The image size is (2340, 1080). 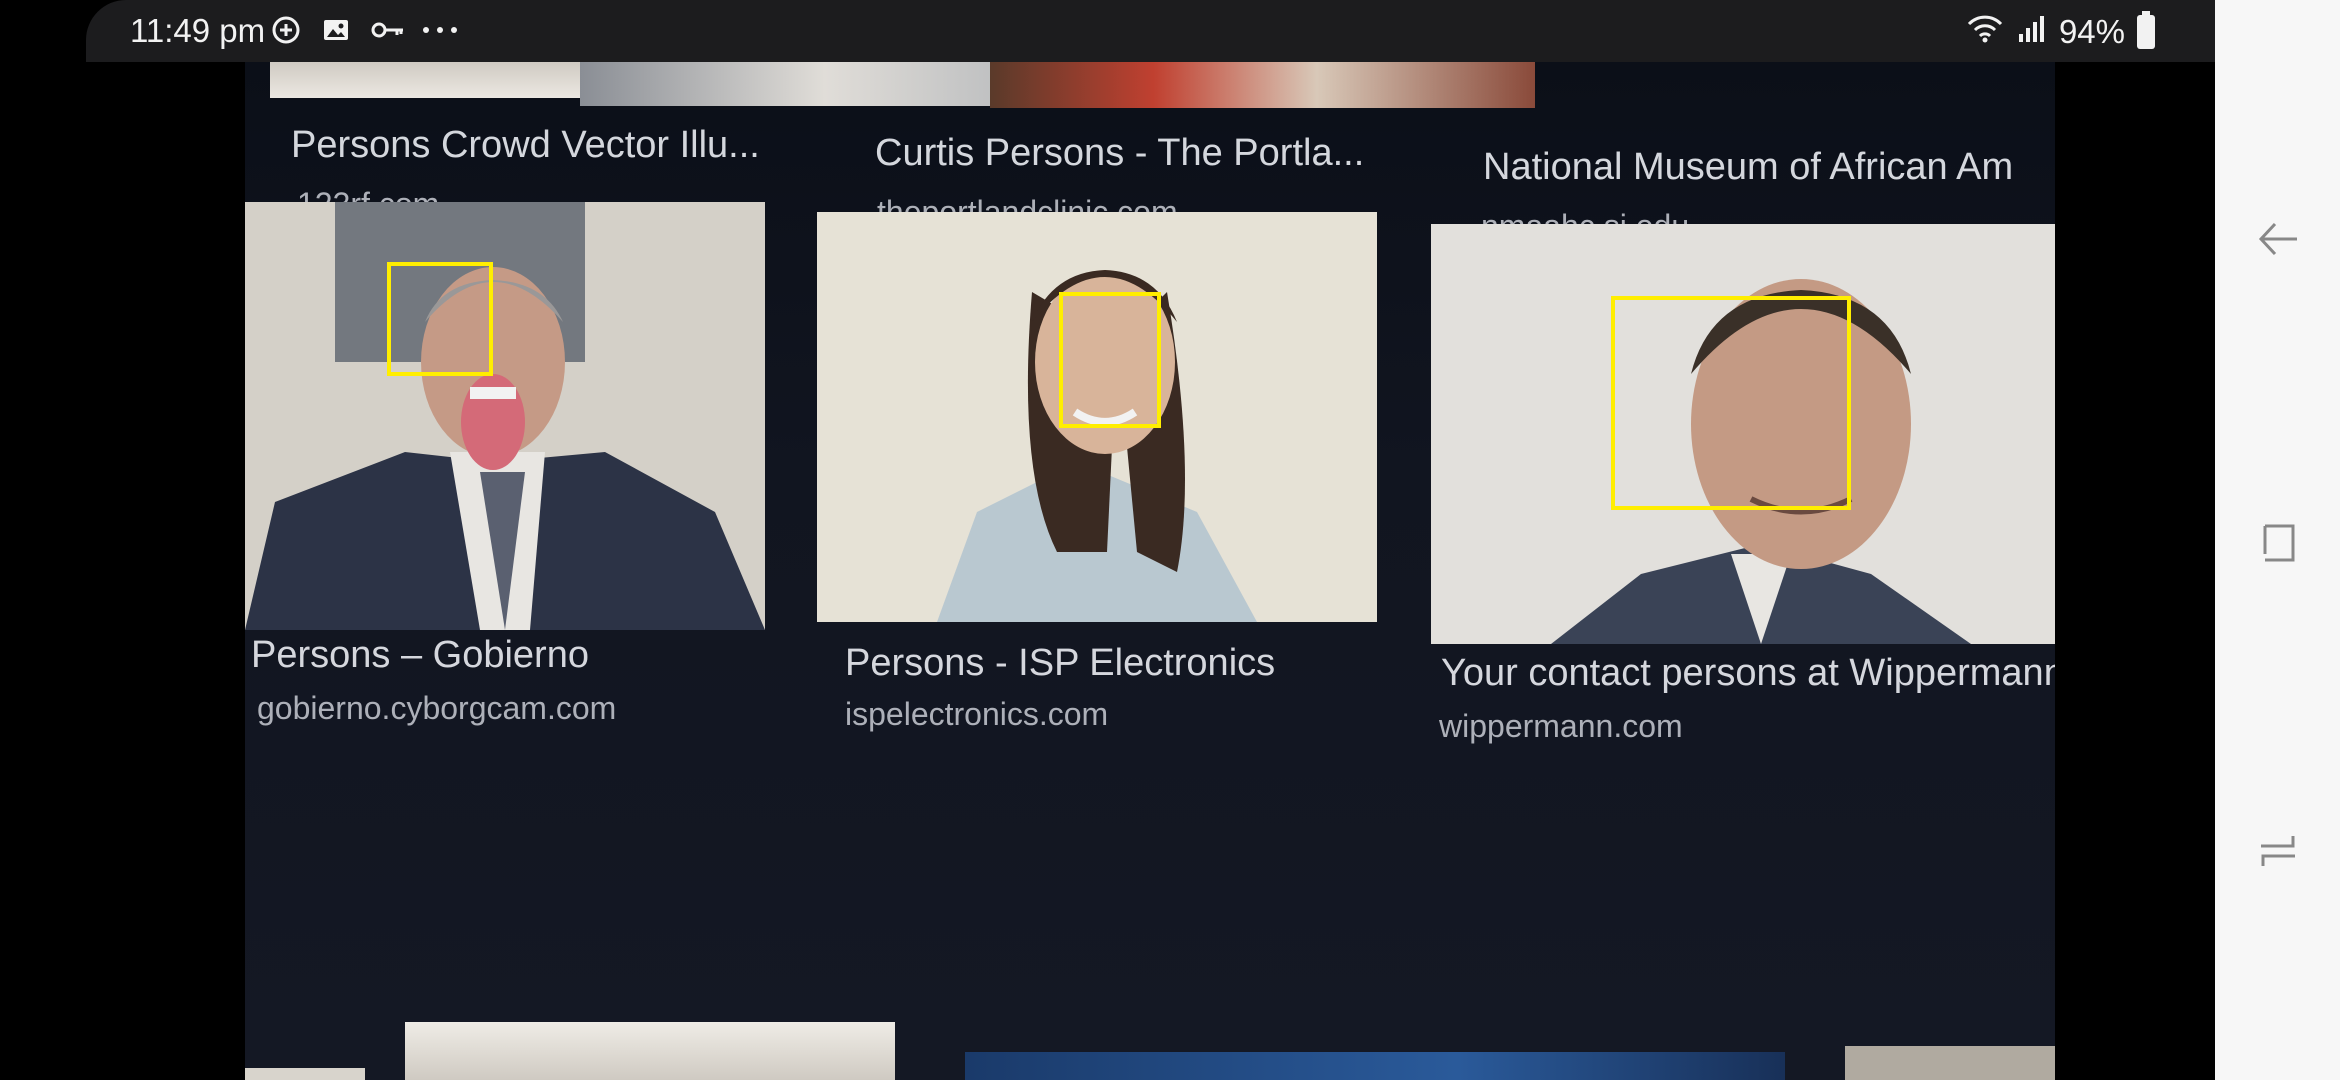 I want to click on status-icons-left, so click(x=363, y=30).